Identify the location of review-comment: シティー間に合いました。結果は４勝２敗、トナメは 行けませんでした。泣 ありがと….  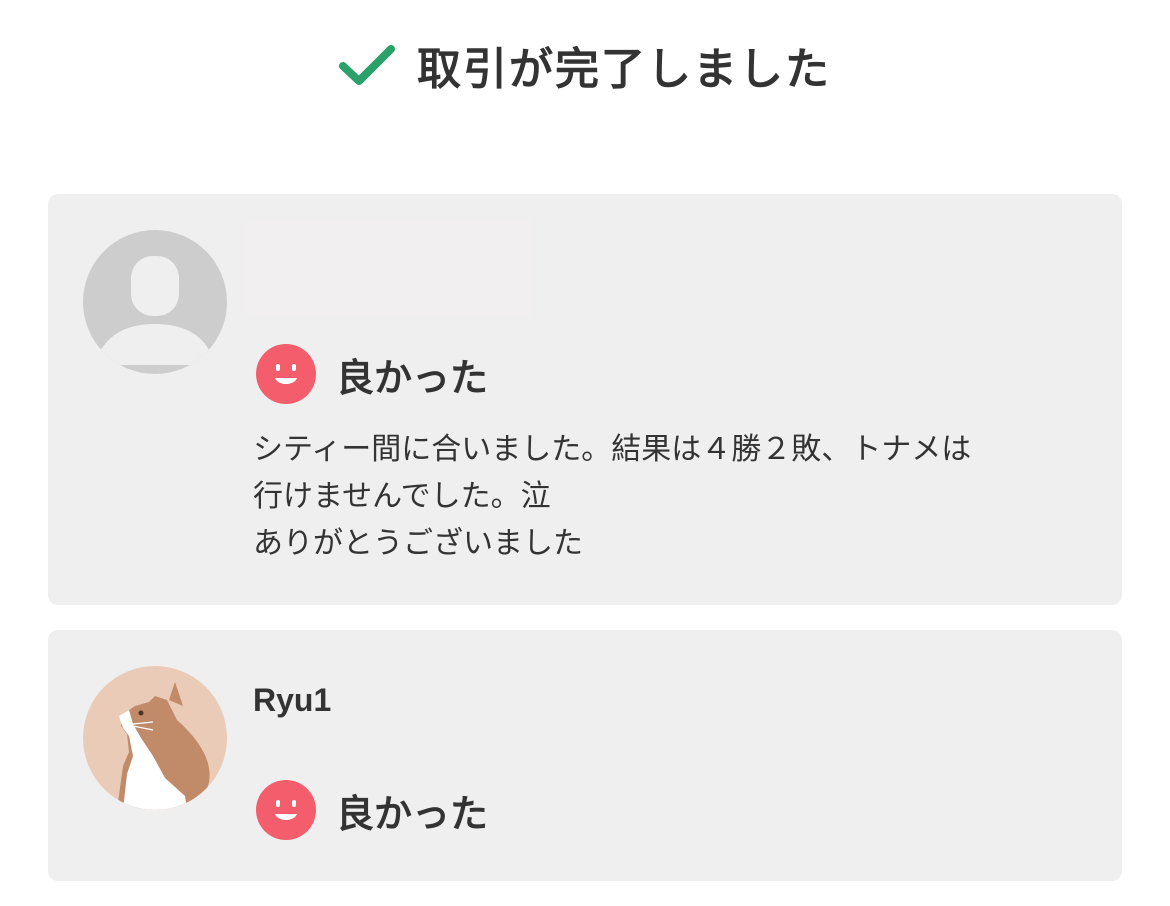
(673, 496).